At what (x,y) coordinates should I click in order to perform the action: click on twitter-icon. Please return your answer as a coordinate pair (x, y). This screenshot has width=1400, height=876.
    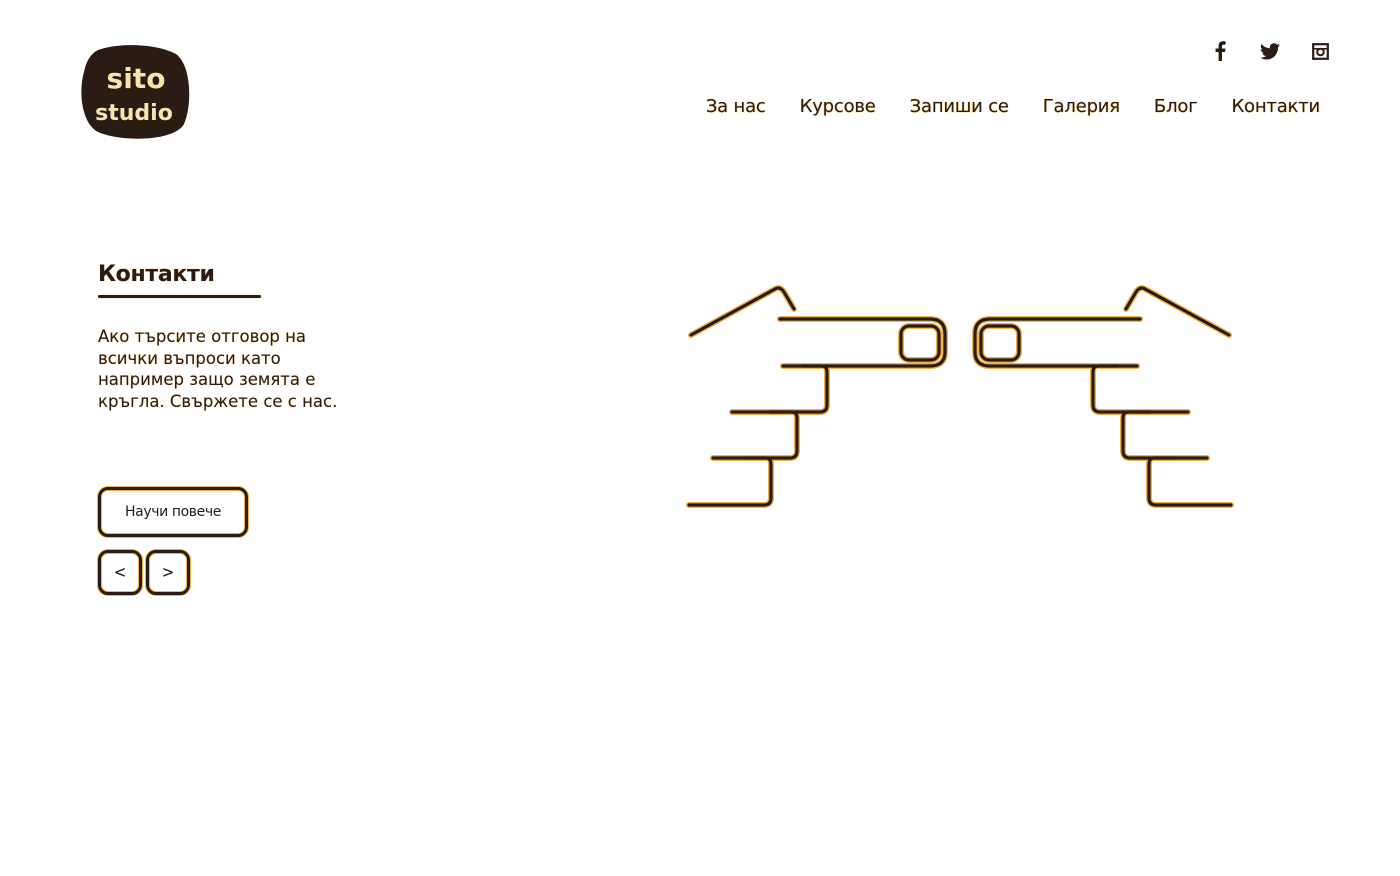
    Looking at the image, I should click on (1270, 51).